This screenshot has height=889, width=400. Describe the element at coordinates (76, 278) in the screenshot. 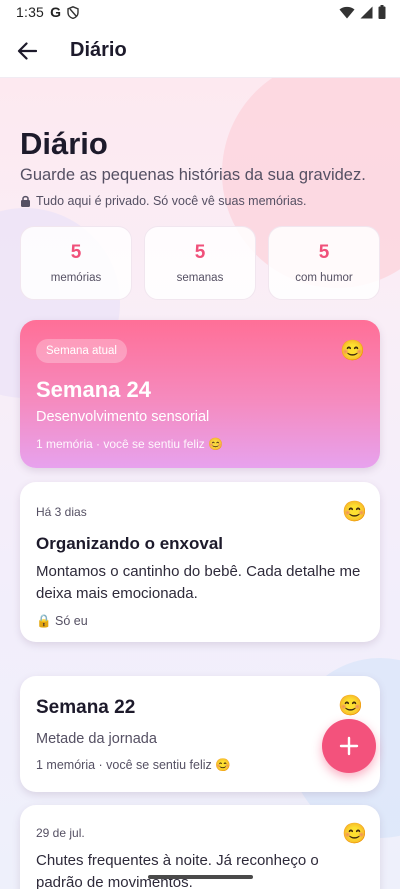

I see `stat-label: memórias` at that location.